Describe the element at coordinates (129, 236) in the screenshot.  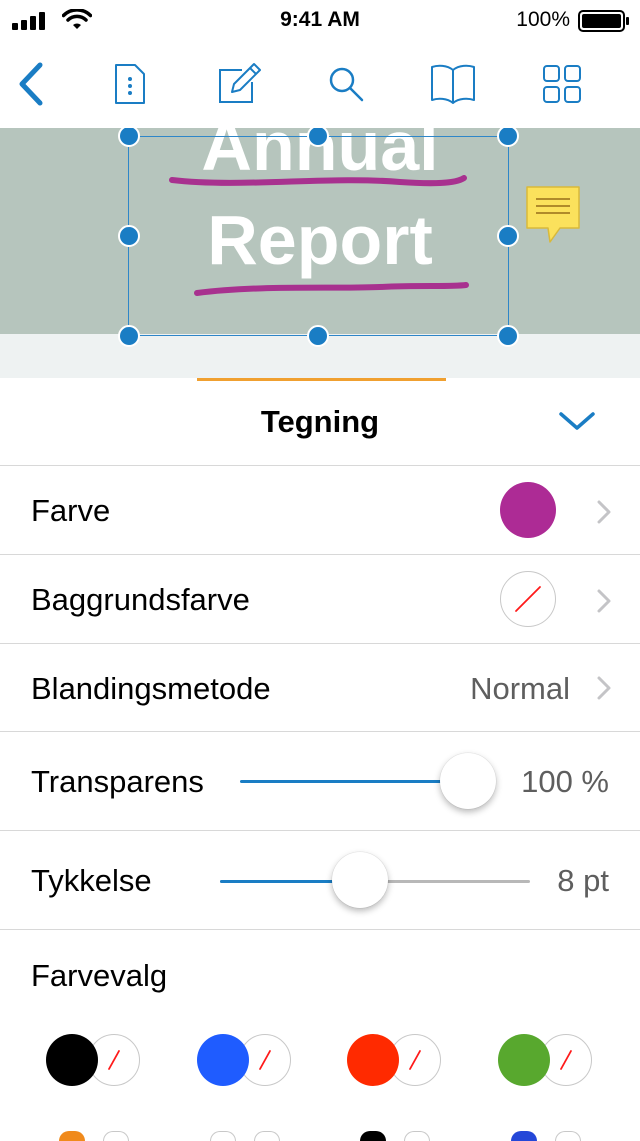
I see `resize-handle-left` at that location.